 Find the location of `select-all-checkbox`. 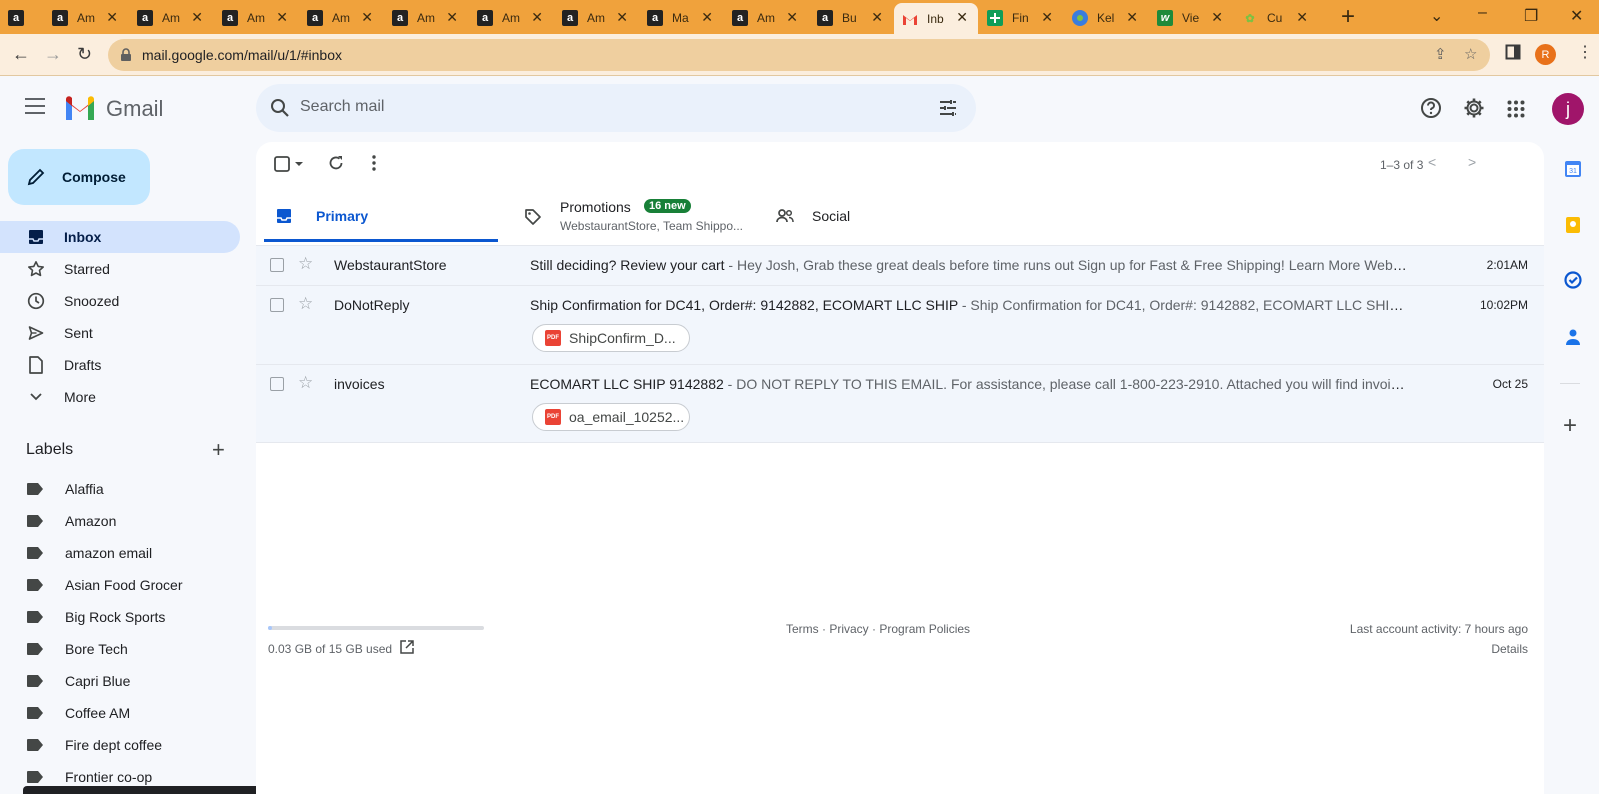

select-all-checkbox is located at coordinates (289, 164).